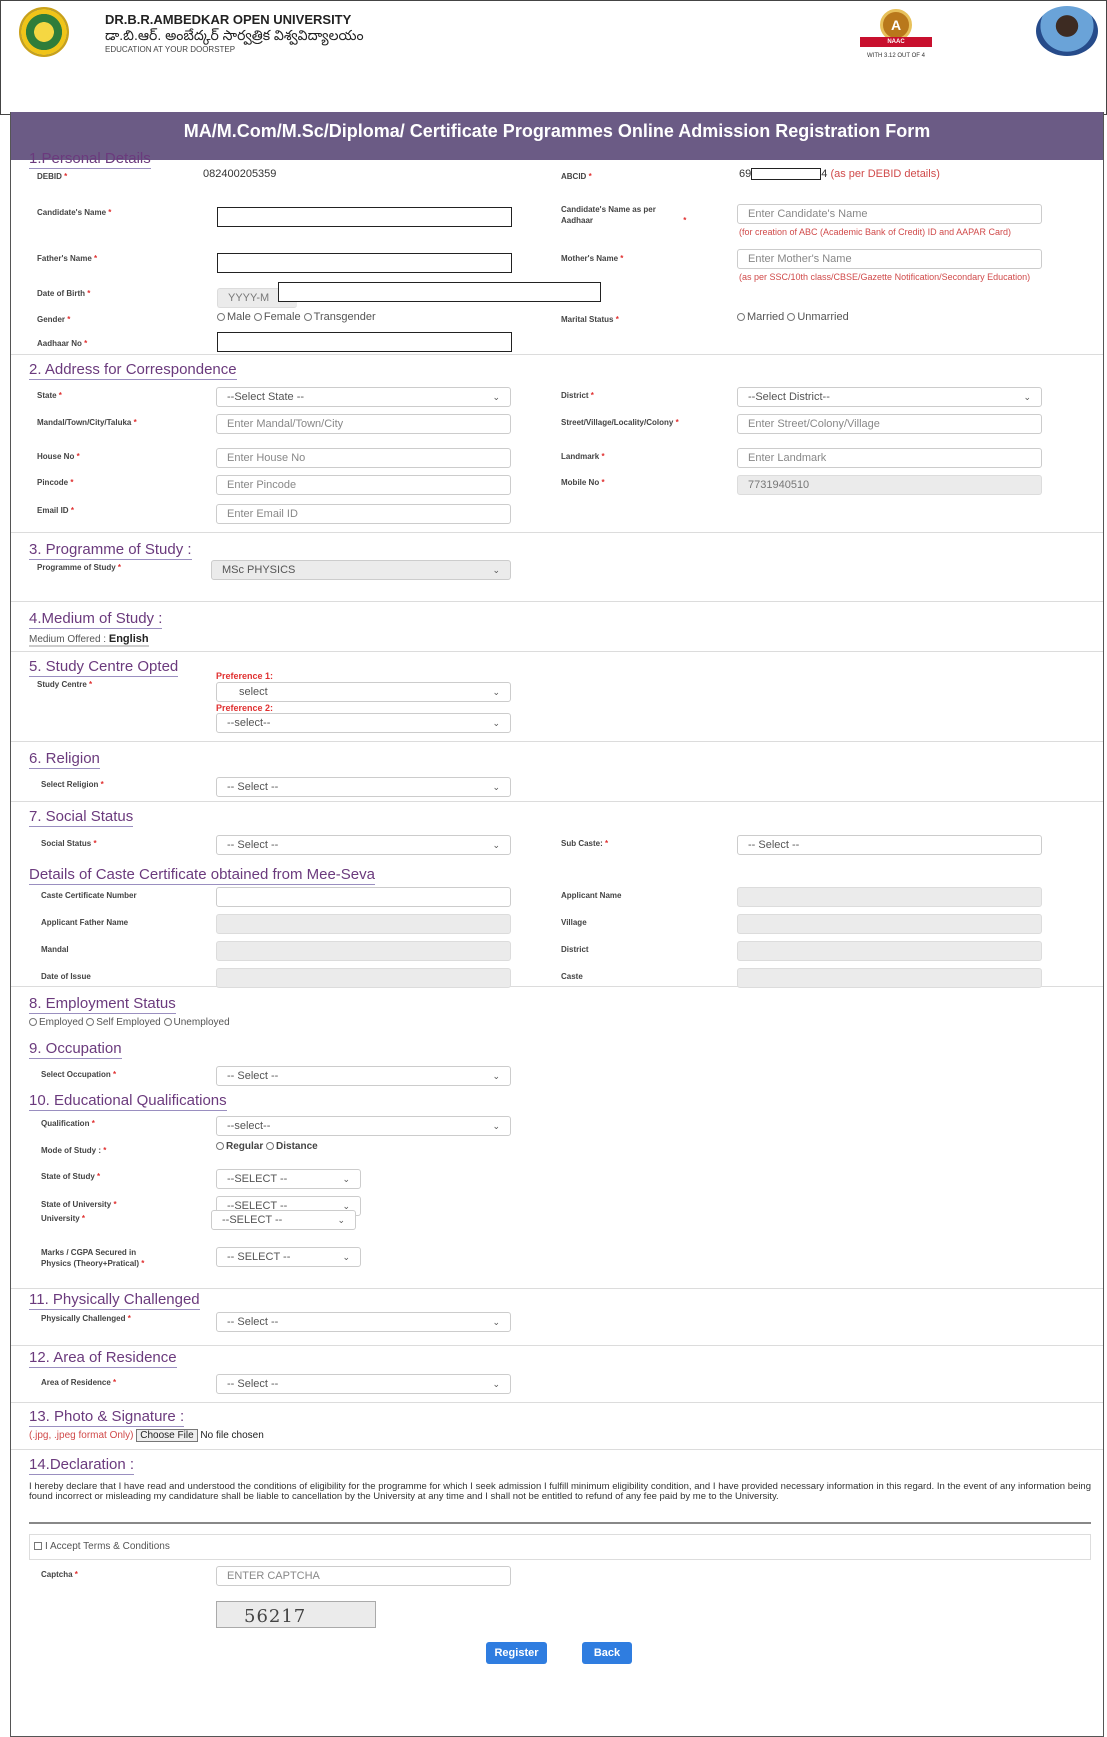 The width and height of the screenshot is (1107, 1737). I want to click on pincode-input: Enter Pincode, so click(363, 485).